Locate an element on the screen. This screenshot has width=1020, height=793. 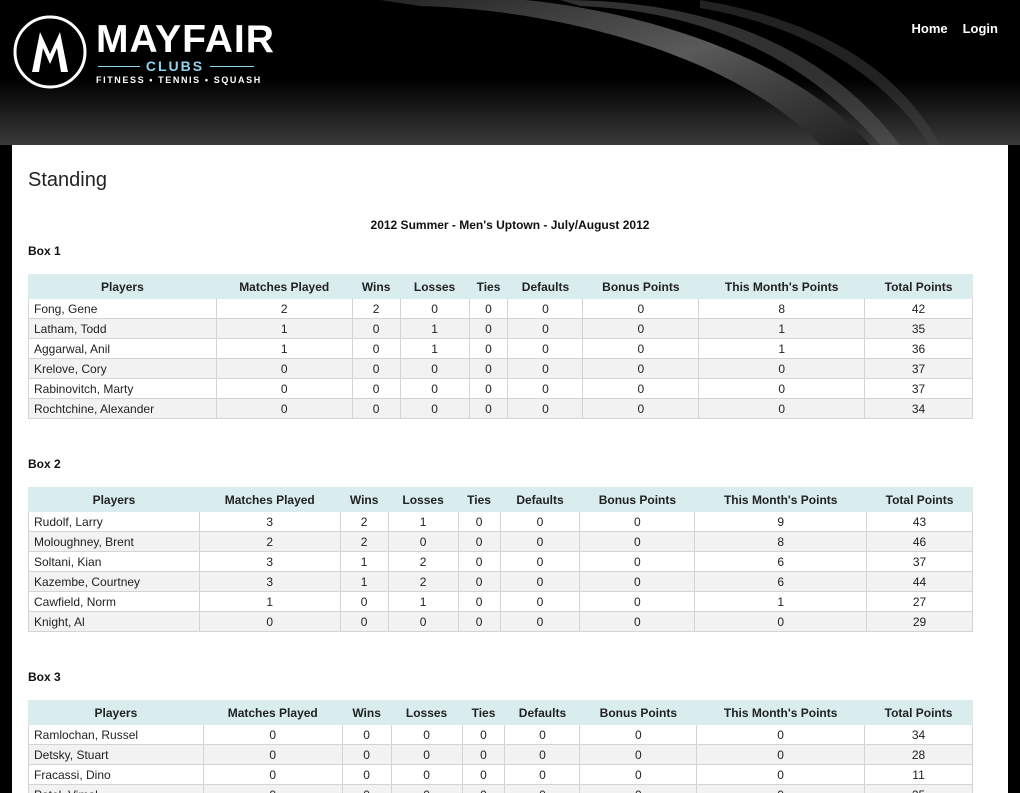
player-name: Krelove, Cory is located at coordinates (122, 368).